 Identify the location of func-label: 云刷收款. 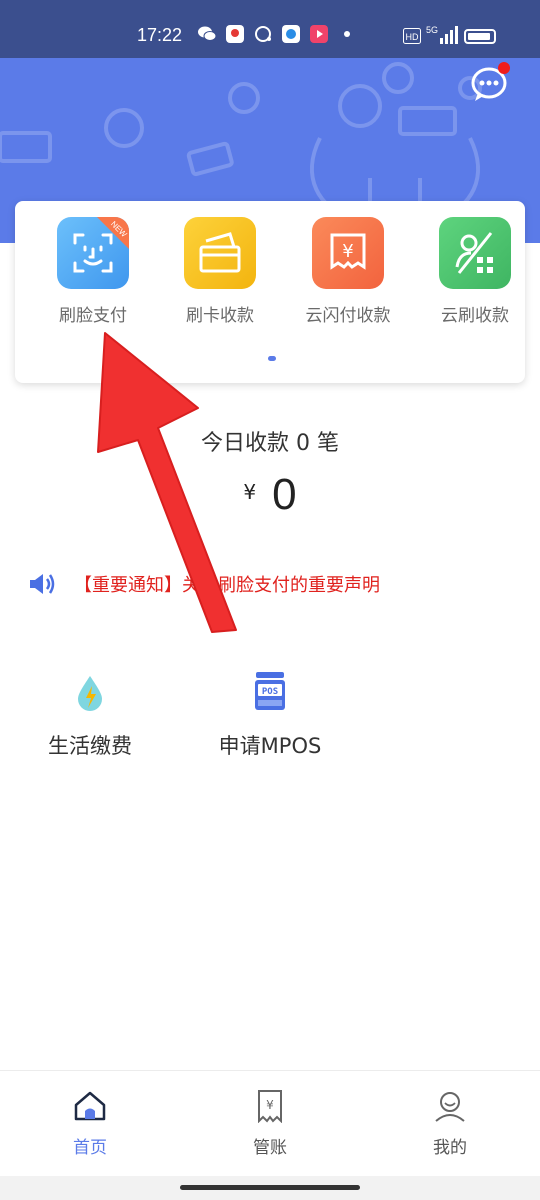
(475, 316).